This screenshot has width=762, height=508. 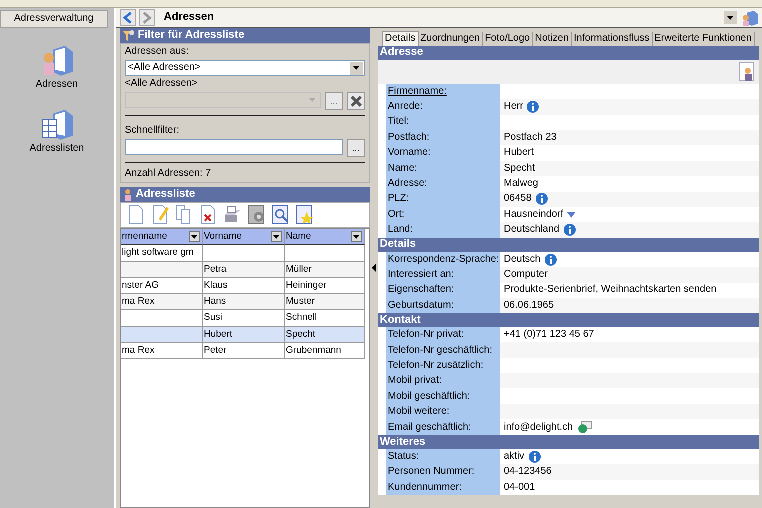 What do you see at coordinates (521, 184) in the screenshot?
I see `field-value: Malweg` at bounding box center [521, 184].